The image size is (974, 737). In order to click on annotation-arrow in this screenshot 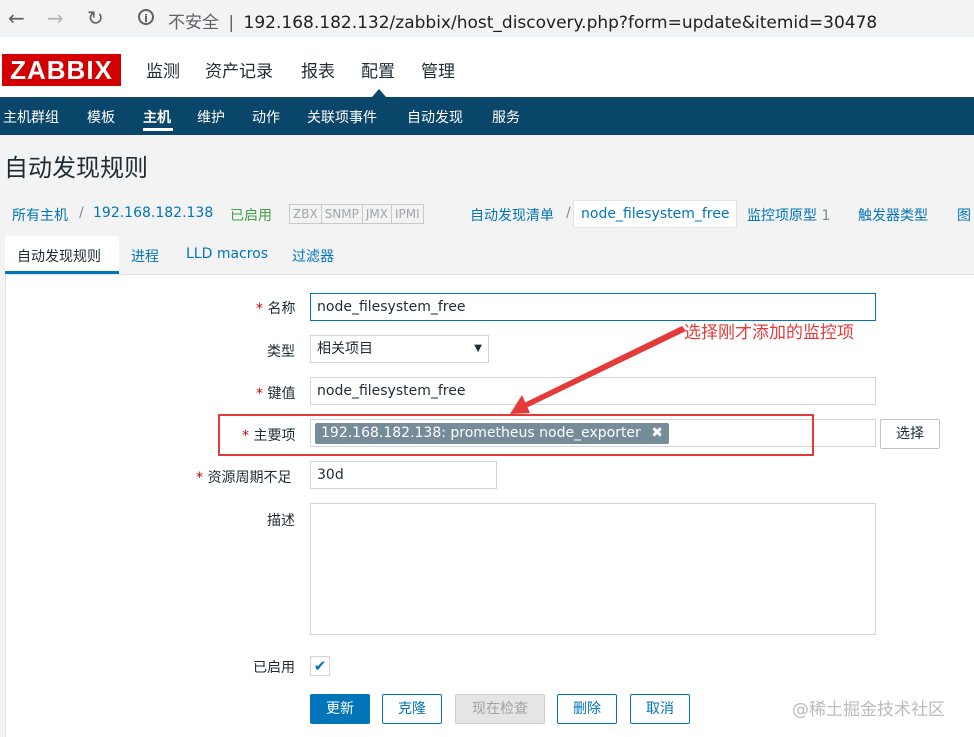, I will do `click(598, 370)`.